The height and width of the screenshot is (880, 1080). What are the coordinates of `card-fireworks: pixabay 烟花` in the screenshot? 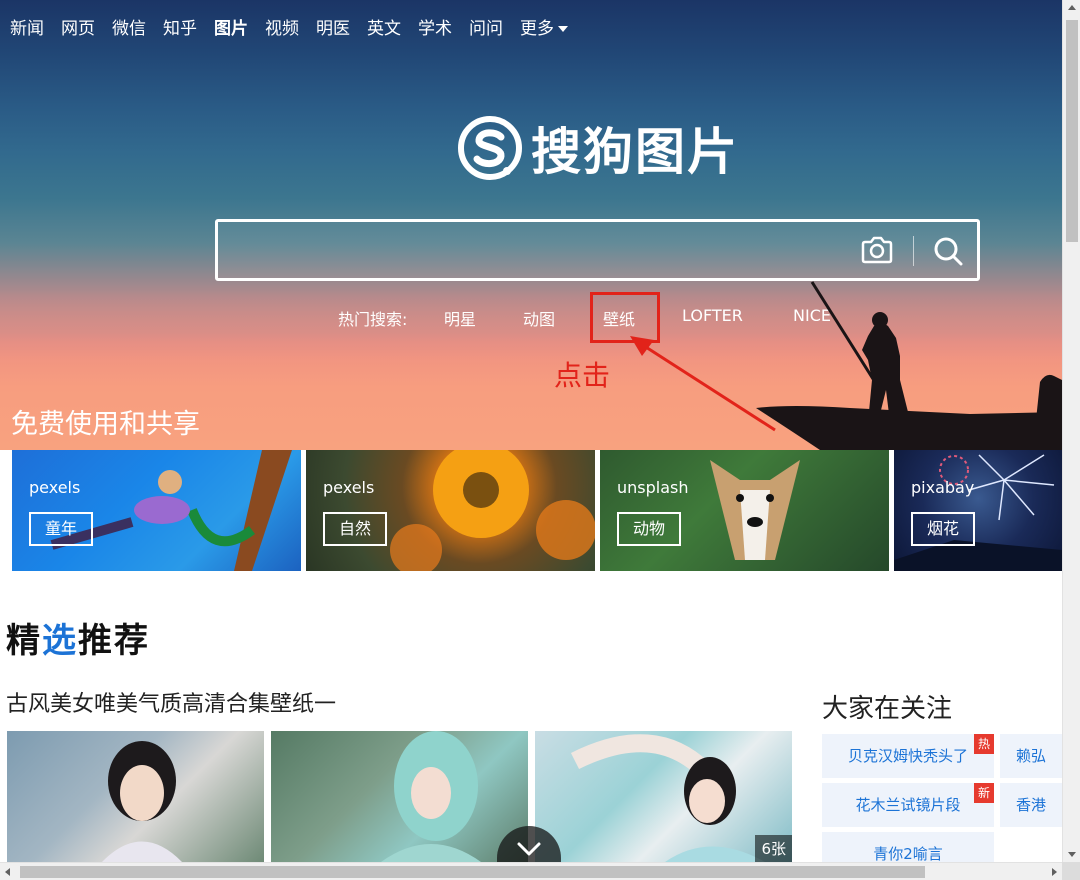 It's located at (978, 510).